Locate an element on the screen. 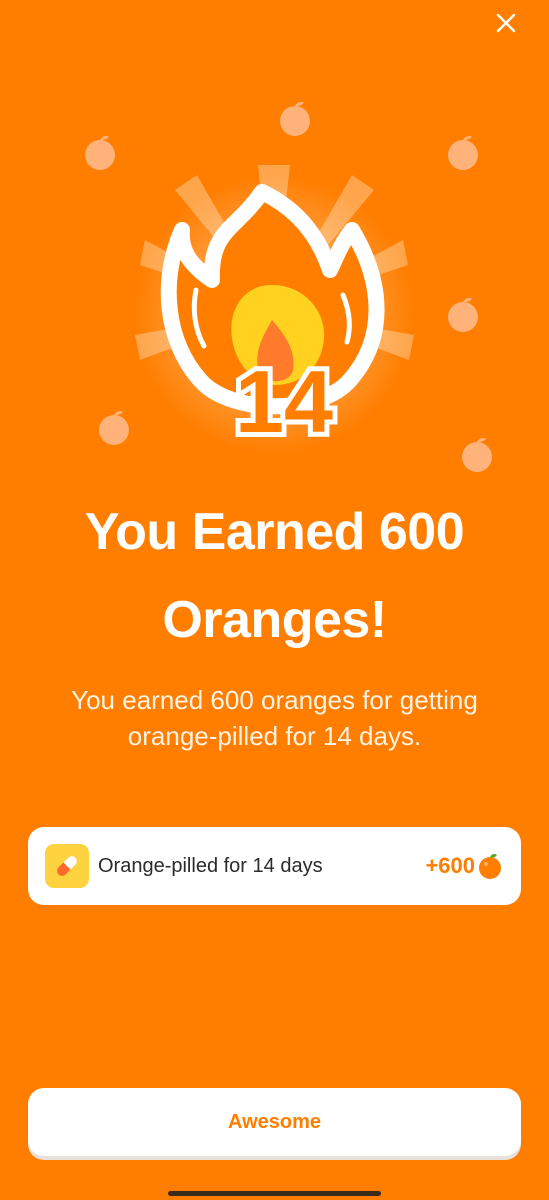  reward-amount: +600 is located at coordinates (450, 865).